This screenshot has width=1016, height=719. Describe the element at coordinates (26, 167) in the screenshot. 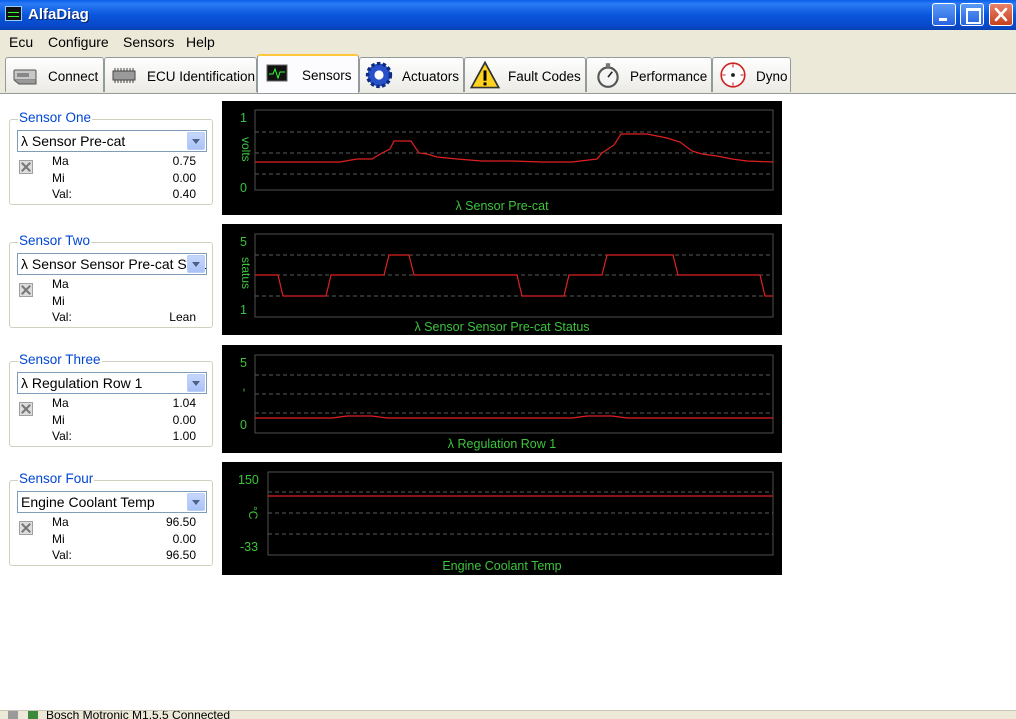

I see `sensor-one-checkbox` at that location.